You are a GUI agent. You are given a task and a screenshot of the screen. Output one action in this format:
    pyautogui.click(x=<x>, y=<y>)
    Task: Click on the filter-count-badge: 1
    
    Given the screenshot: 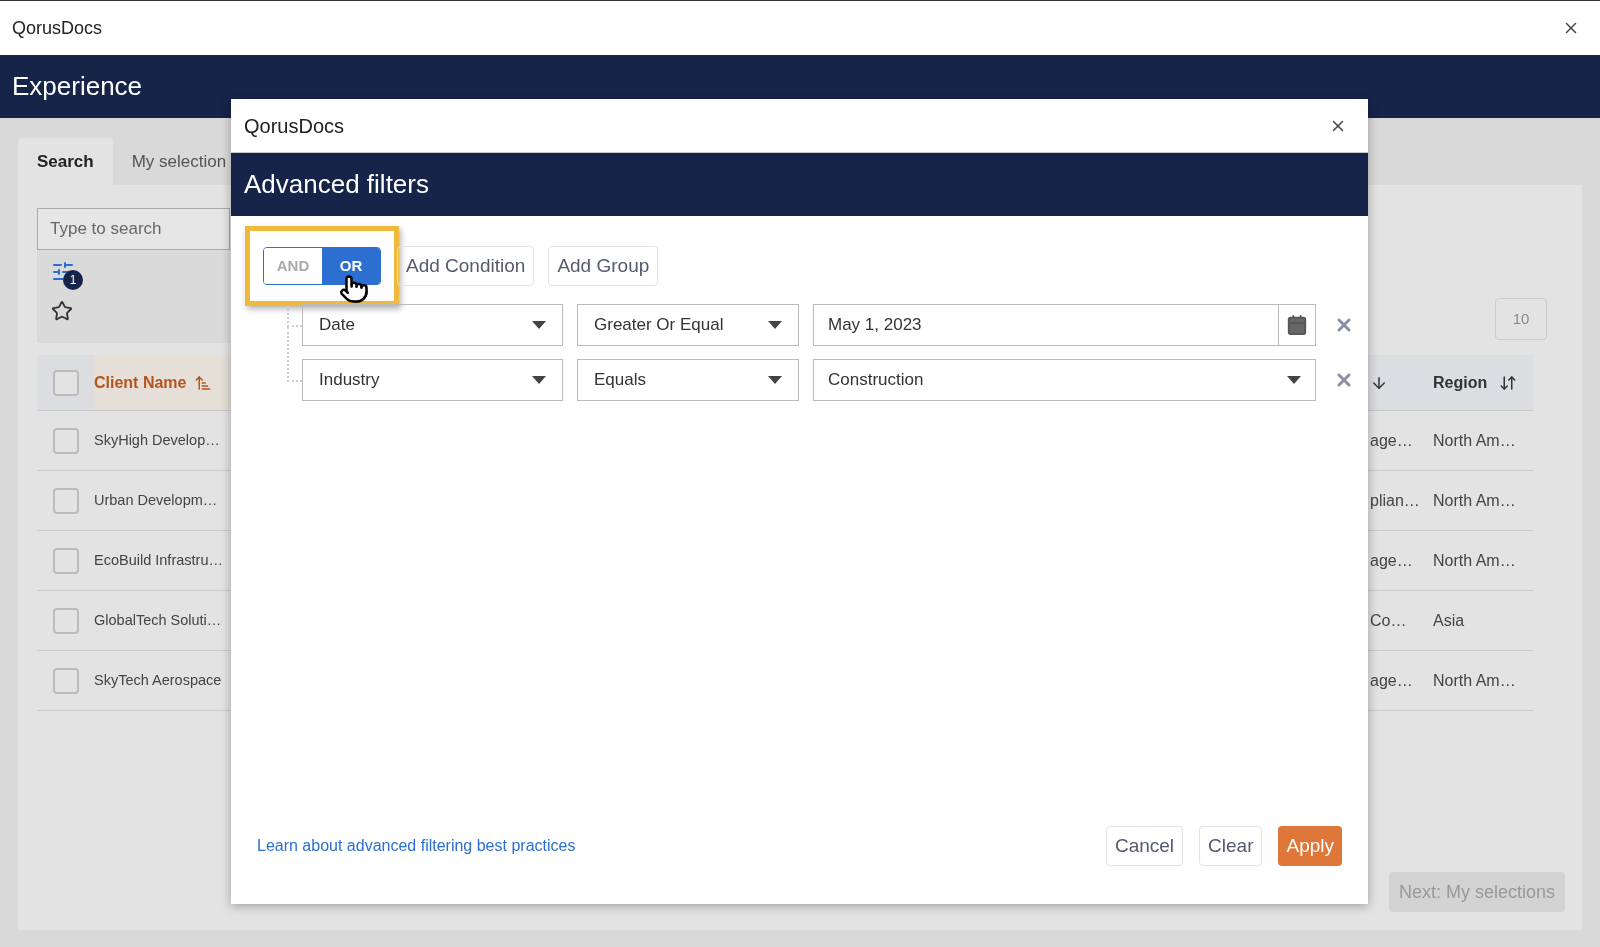 What is the action you would take?
    pyautogui.click(x=73, y=280)
    